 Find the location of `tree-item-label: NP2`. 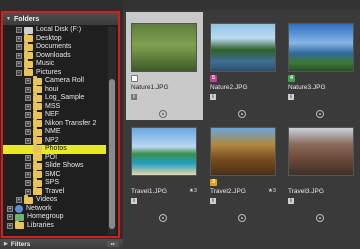

tree-item-label: NP2 is located at coordinates (52, 140).